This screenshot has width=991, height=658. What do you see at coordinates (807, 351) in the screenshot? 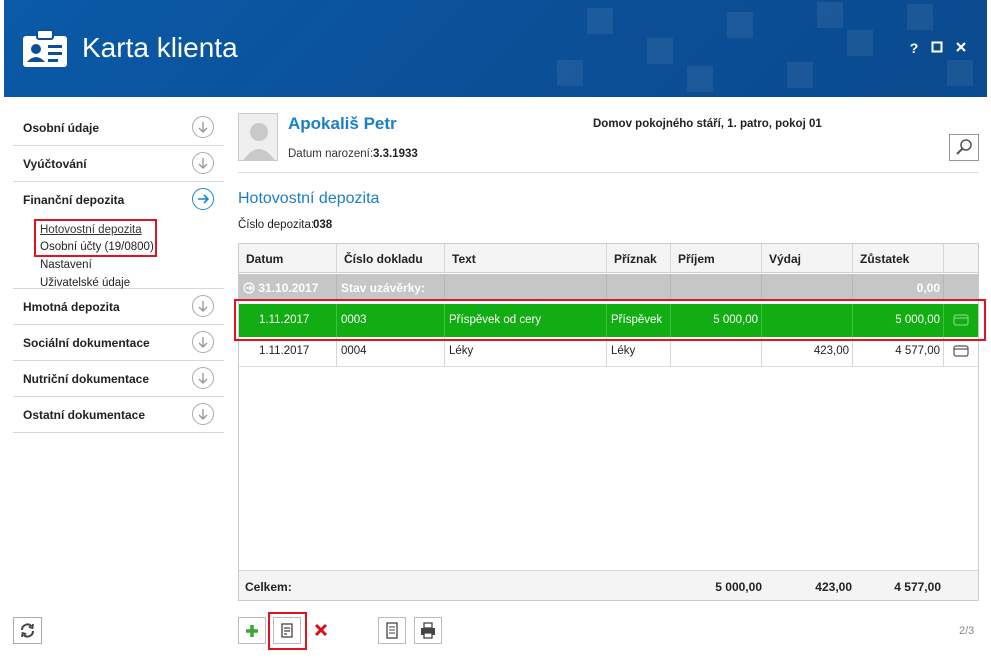
I see `cell-expense: 423,00` at bounding box center [807, 351].